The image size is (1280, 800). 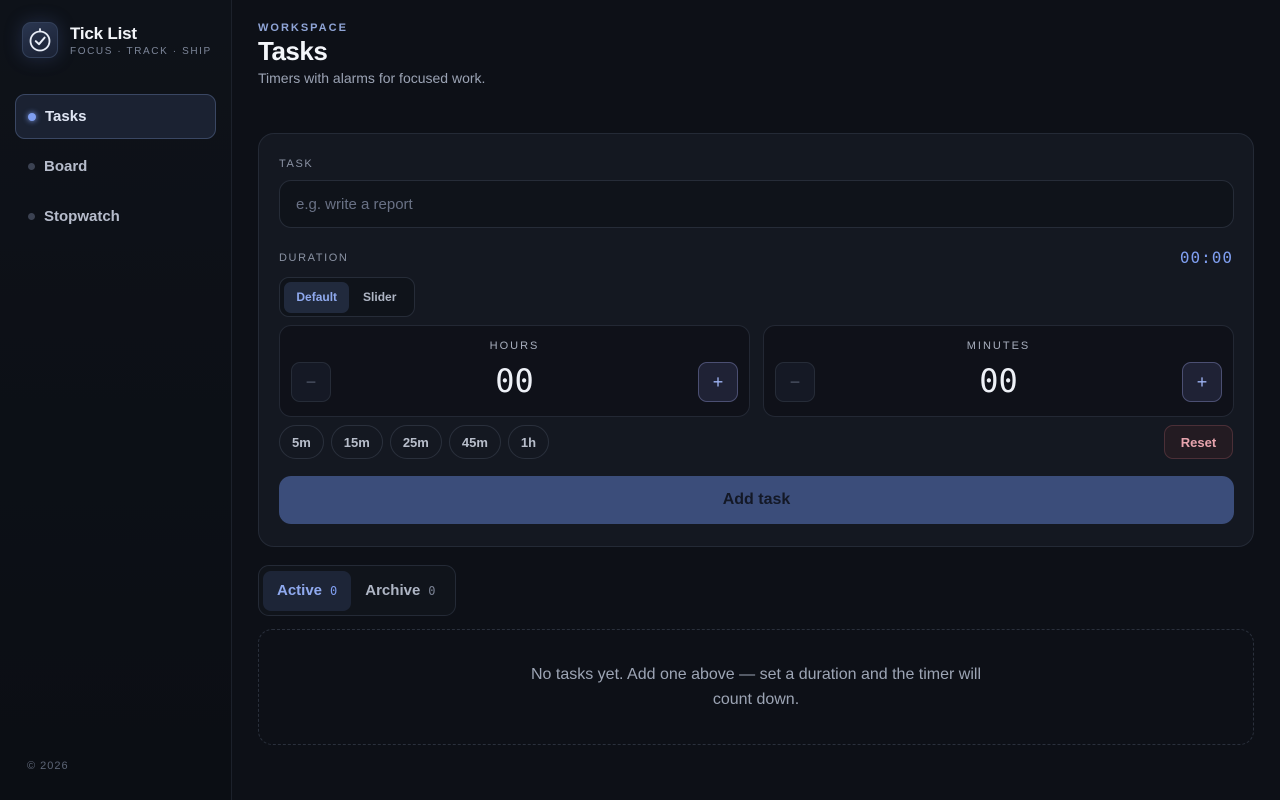 What do you see at coordinates (82, 216) in the screenshot?
I see `sidebar-item-label: Stopwatch` at bounding box center [82, 216].